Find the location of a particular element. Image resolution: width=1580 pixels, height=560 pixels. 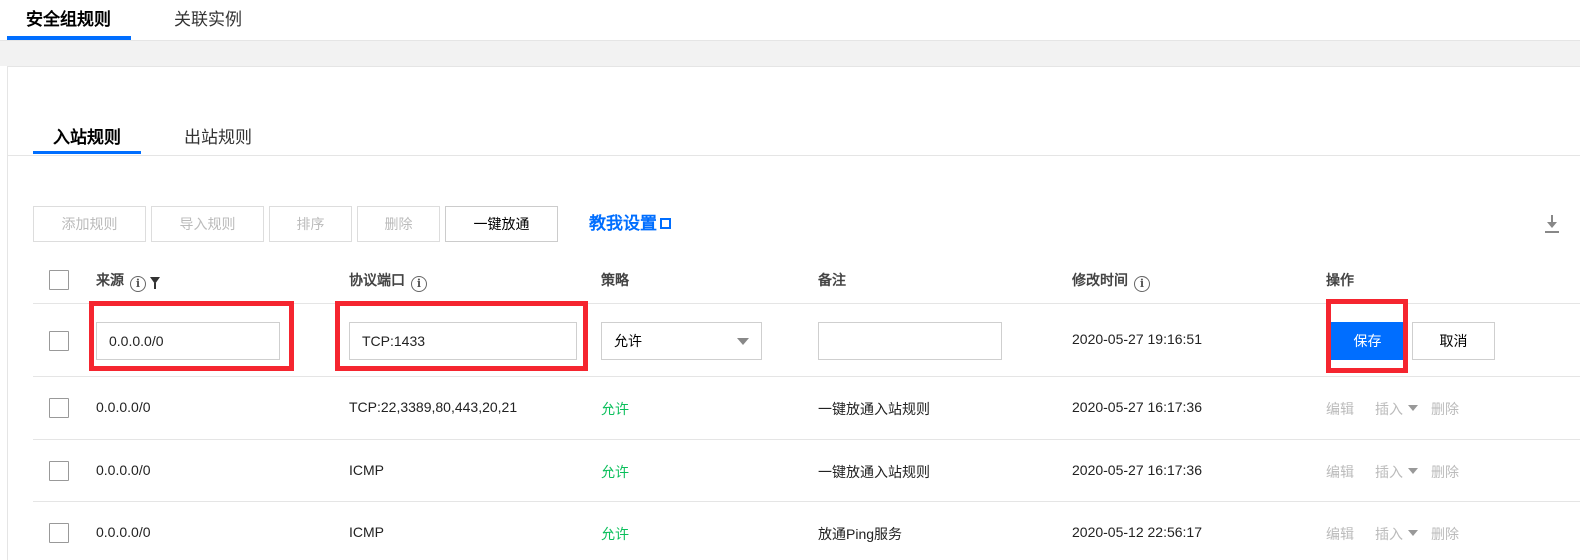

help-setup-link: 教我设置 is located at coordinates (630, 224).